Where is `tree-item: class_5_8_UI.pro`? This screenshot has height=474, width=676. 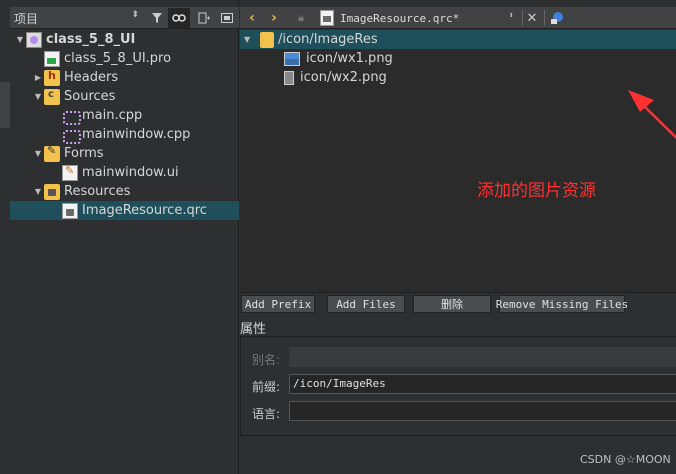 tree-item: class_5_8_UI.pro is located at coordinates (124, 58).